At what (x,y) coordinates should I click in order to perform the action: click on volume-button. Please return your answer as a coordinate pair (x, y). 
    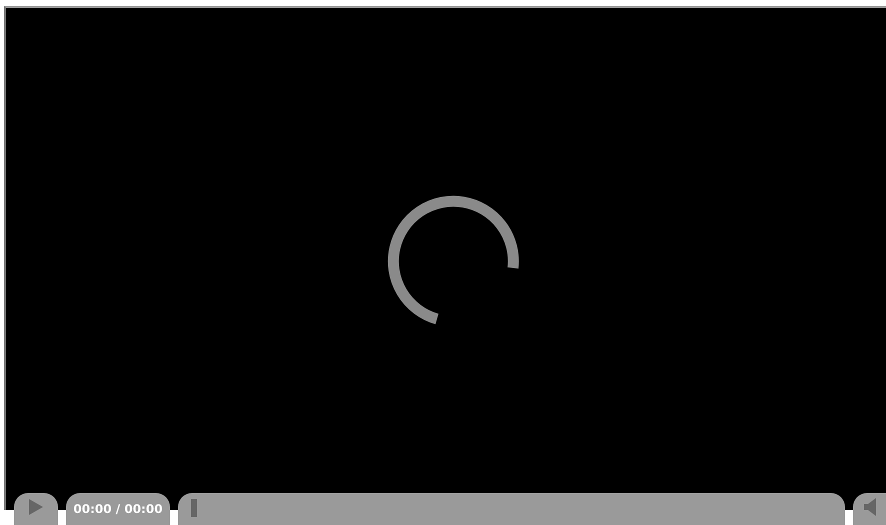
    Looking at the image, I should click on (869, 509).